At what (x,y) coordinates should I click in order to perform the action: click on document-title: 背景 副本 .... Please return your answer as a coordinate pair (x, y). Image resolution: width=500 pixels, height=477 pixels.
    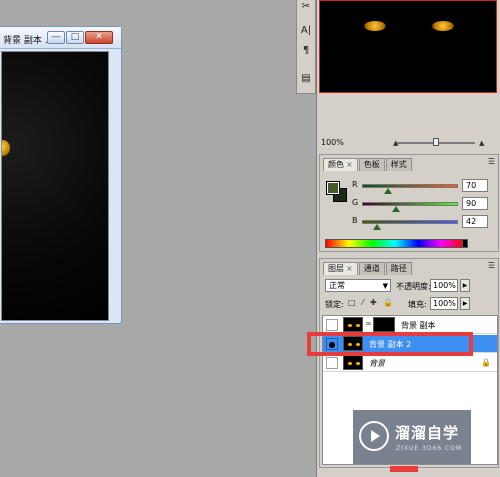
    Looking at the image, I should click on (28, 41).